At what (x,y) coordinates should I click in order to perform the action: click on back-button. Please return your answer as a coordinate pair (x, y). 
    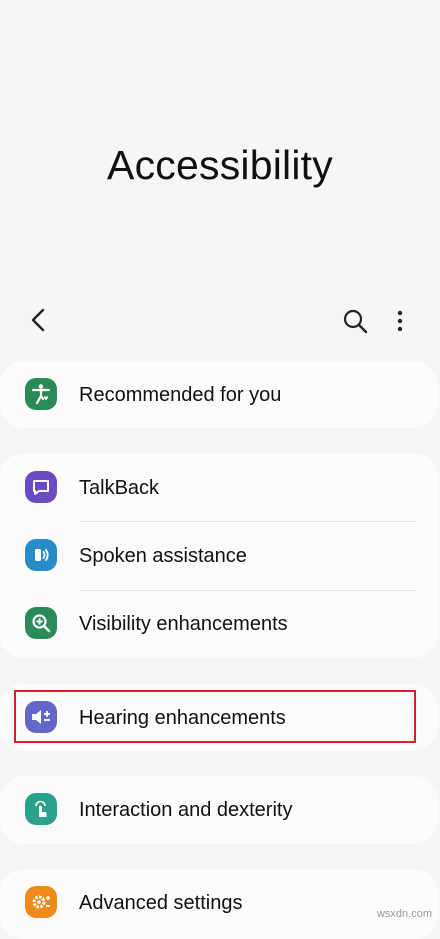
    Looking at the image, I should click on (39, 320).